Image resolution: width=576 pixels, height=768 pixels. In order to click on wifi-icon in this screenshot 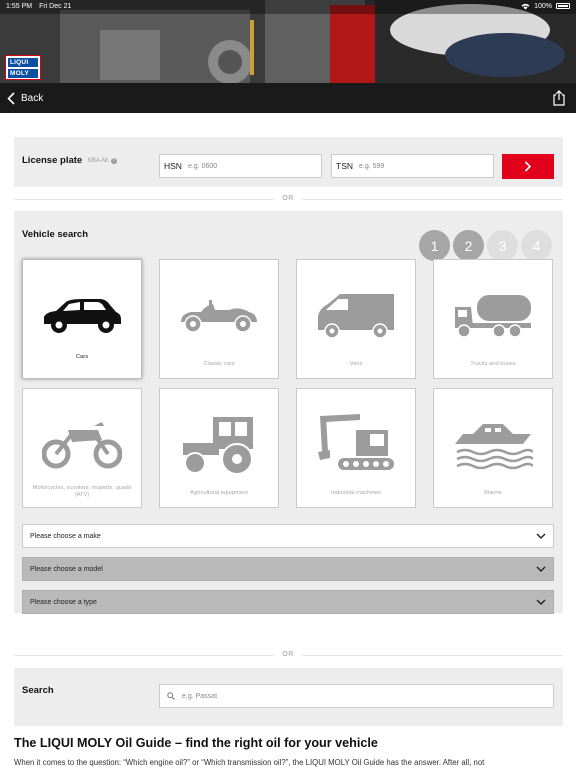, I will do `click(525, 6)`.